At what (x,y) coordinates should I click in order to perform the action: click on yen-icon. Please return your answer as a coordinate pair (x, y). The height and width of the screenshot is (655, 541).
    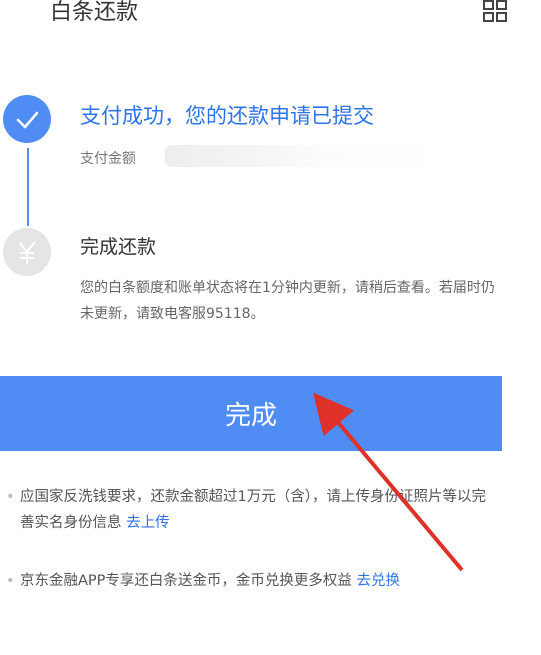
    Looking at the image, I should click on (27, 253).